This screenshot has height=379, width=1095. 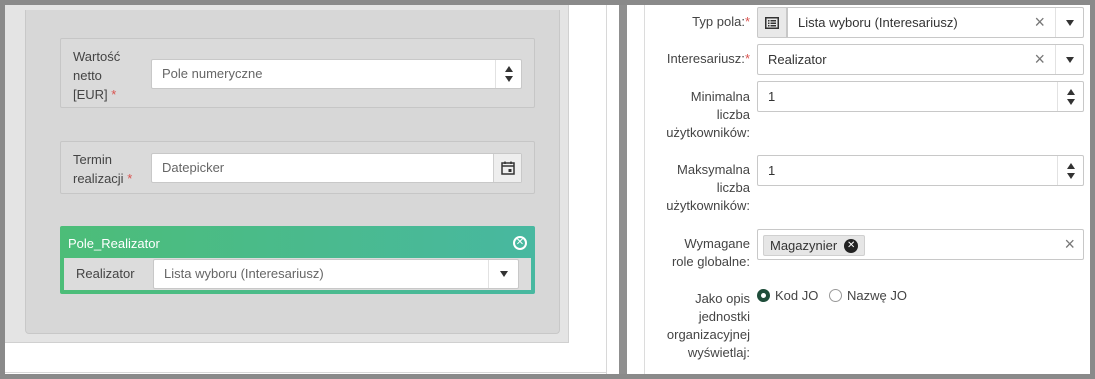 What do you see at coordinates (877, 295) in the screenshot?
I see `radio-nazwe-jo-label: Nazwę JO` at bounding box center [877, 295].